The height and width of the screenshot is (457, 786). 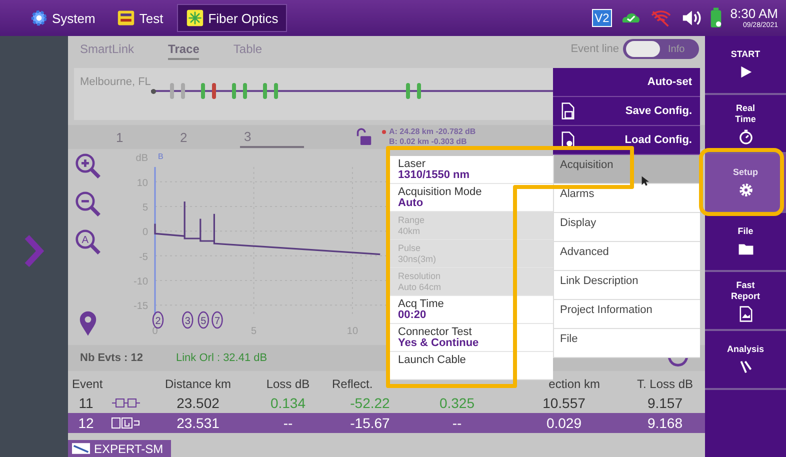 What do you see at coordinates (665, 403) in the screenshot?
I see `table-cell-text: 9.157` at bounding box center [665, 403].